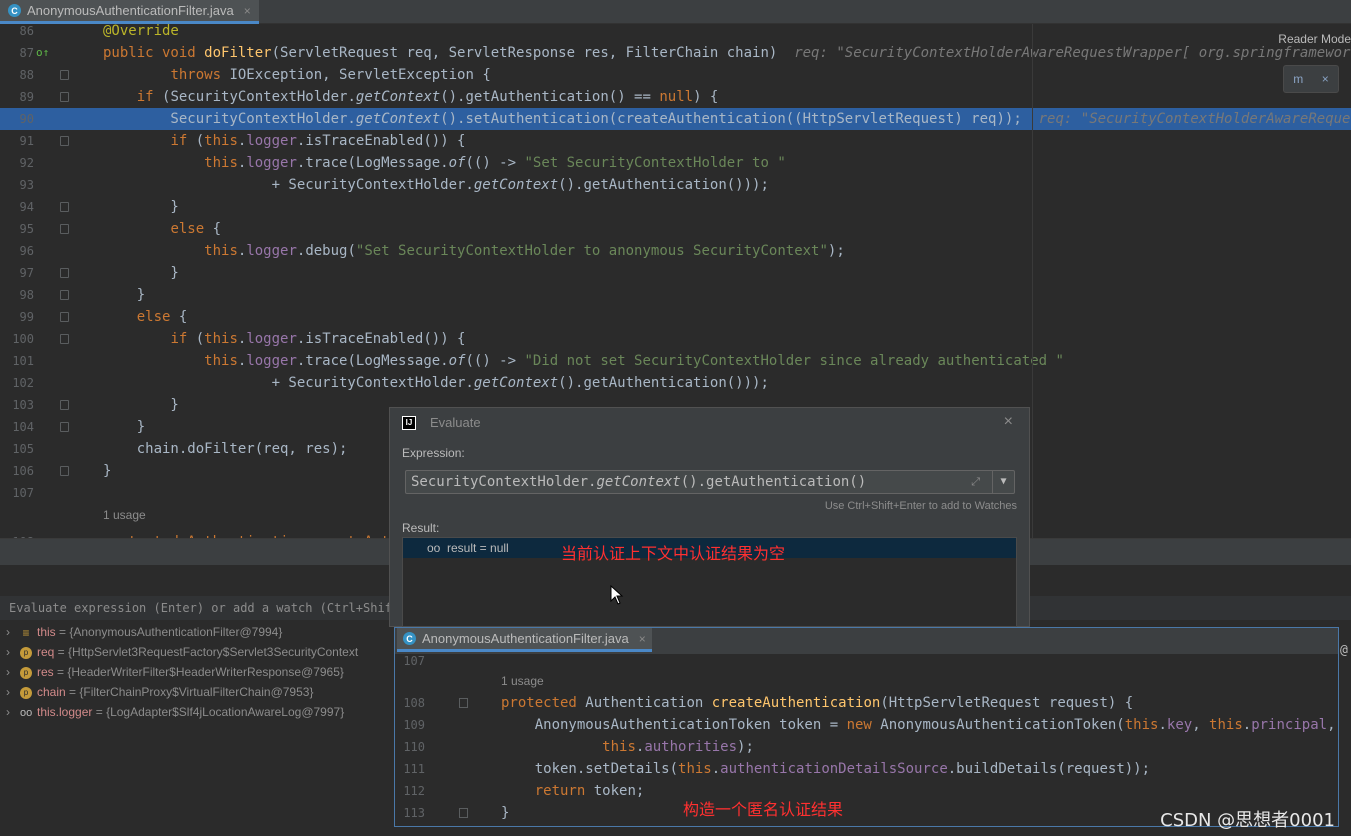 The height and width of the screenshot is (836, 1351). What do you see at coordinates (17, 361) in the screenshot?
I see `line-number: 101` at bounding box center [17, 361].